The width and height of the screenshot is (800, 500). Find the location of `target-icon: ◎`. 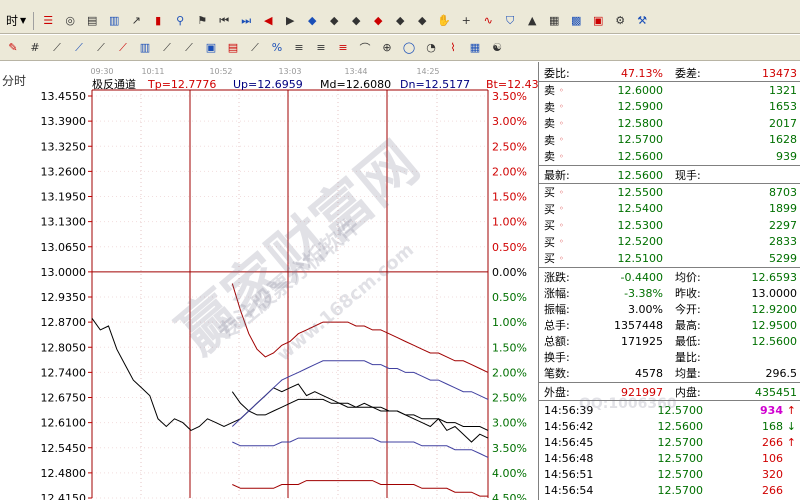

target-icon: ◎ is located at coordinates (70, 21).